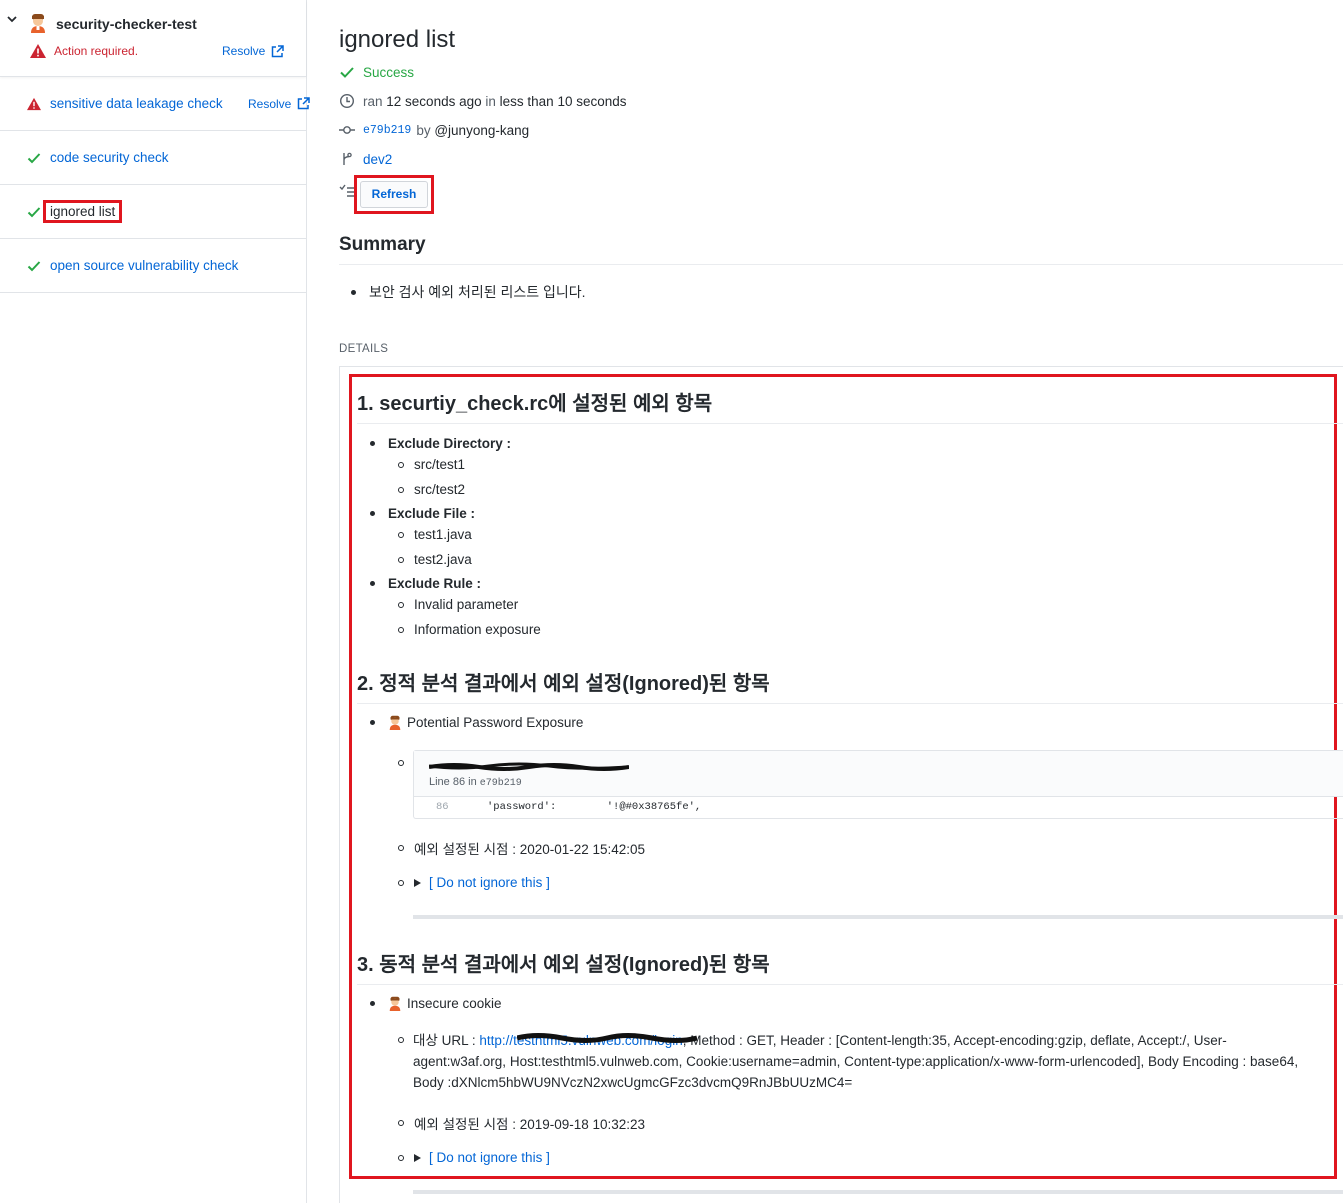 The image size is (1343, 1203). Describe the element at coordinates (440, 464) in the screenshot. I see `list-item-text: src/test1` at that location.